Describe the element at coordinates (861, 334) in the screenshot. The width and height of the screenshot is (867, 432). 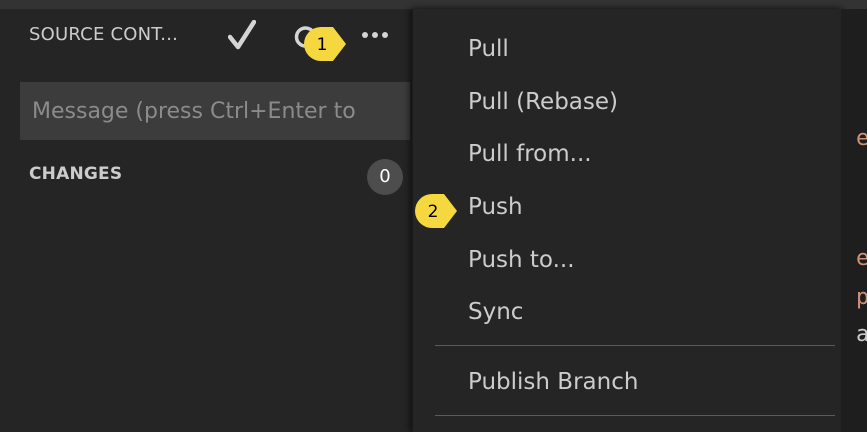
I see `editor-text-fragment: a` at that location.